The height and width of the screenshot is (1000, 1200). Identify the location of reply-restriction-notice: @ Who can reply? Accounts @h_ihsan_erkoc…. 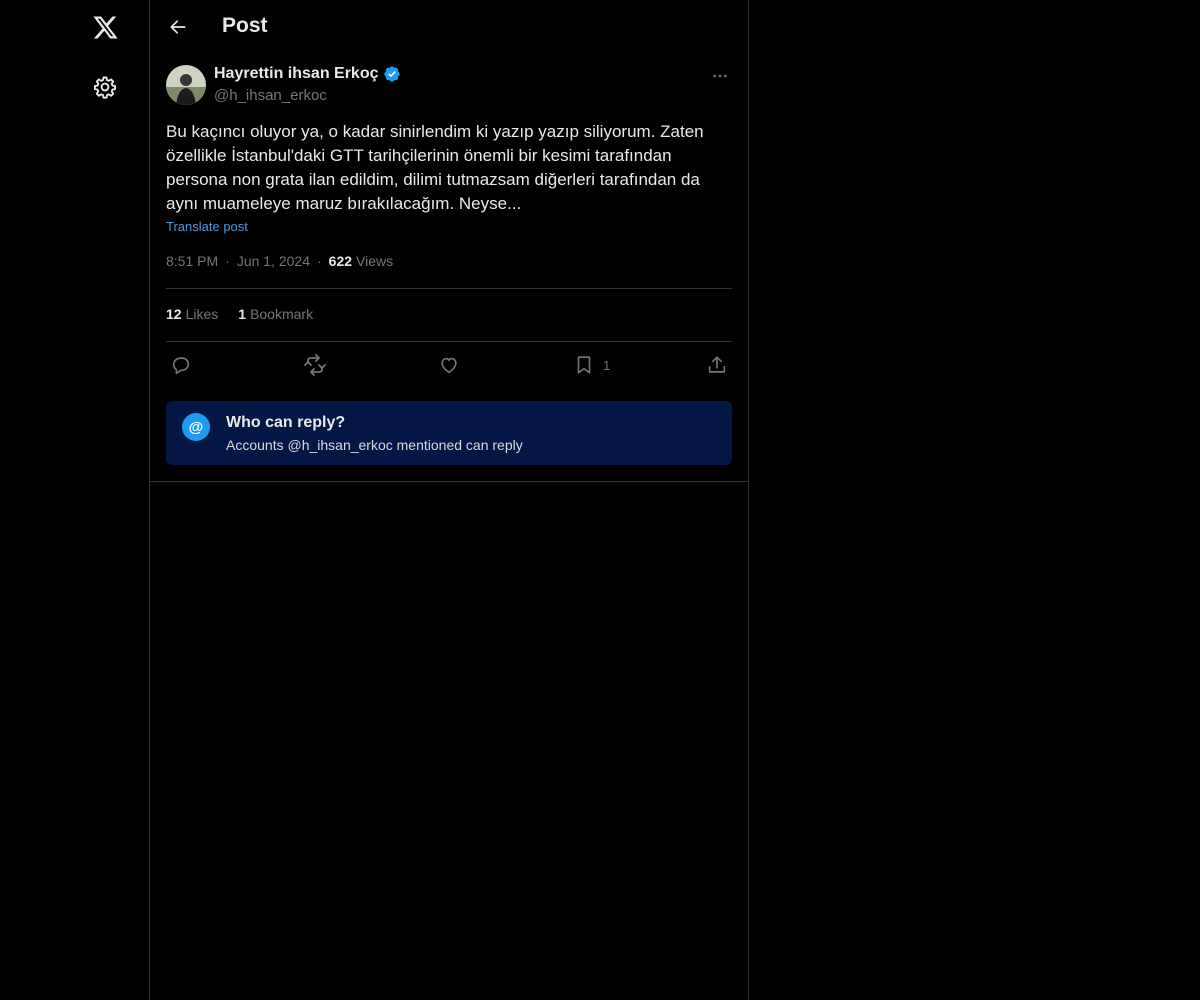
(449, 433).